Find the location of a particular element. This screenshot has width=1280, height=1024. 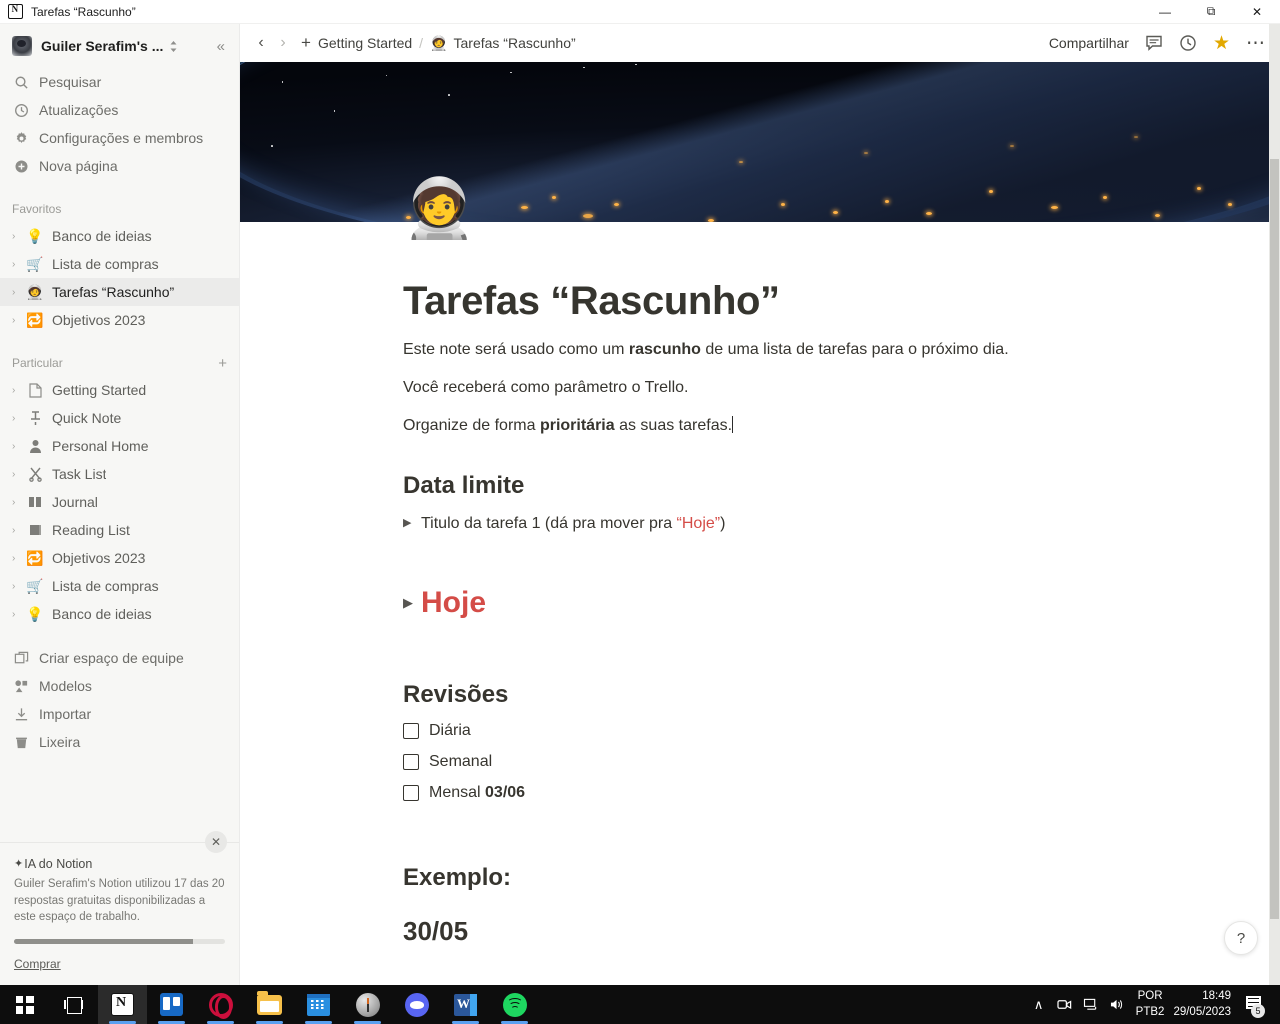

sidebar-label-search: Pesquisar is located at coordinates (70, 82).